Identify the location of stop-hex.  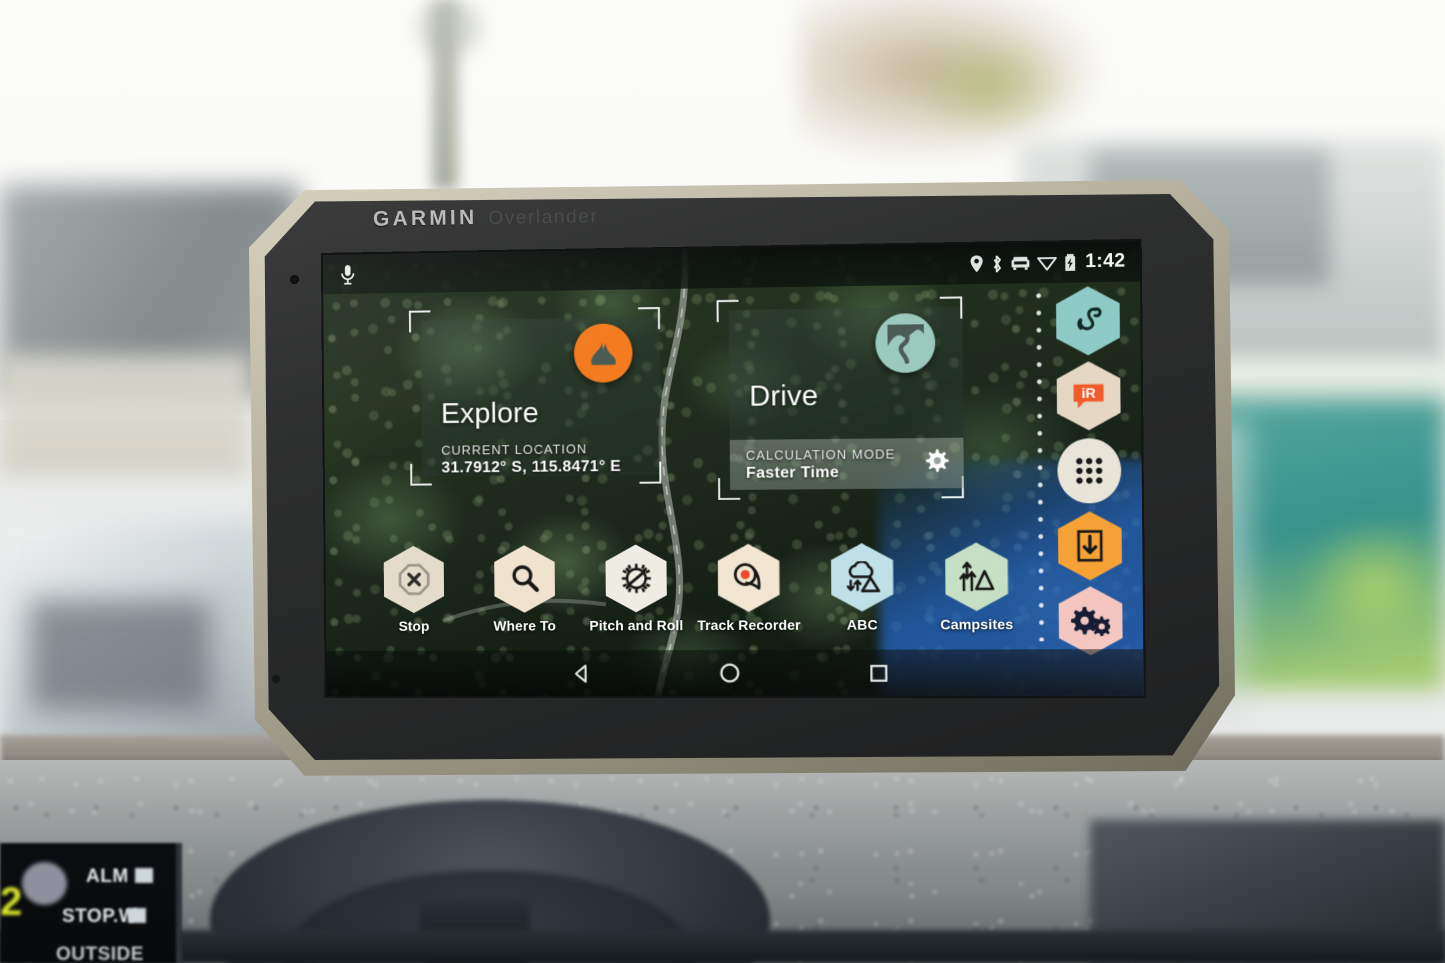
(413, 579).